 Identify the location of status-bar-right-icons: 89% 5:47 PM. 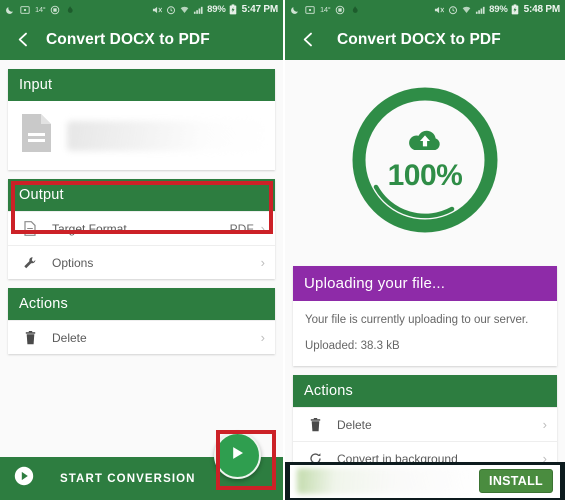
(215, 9).